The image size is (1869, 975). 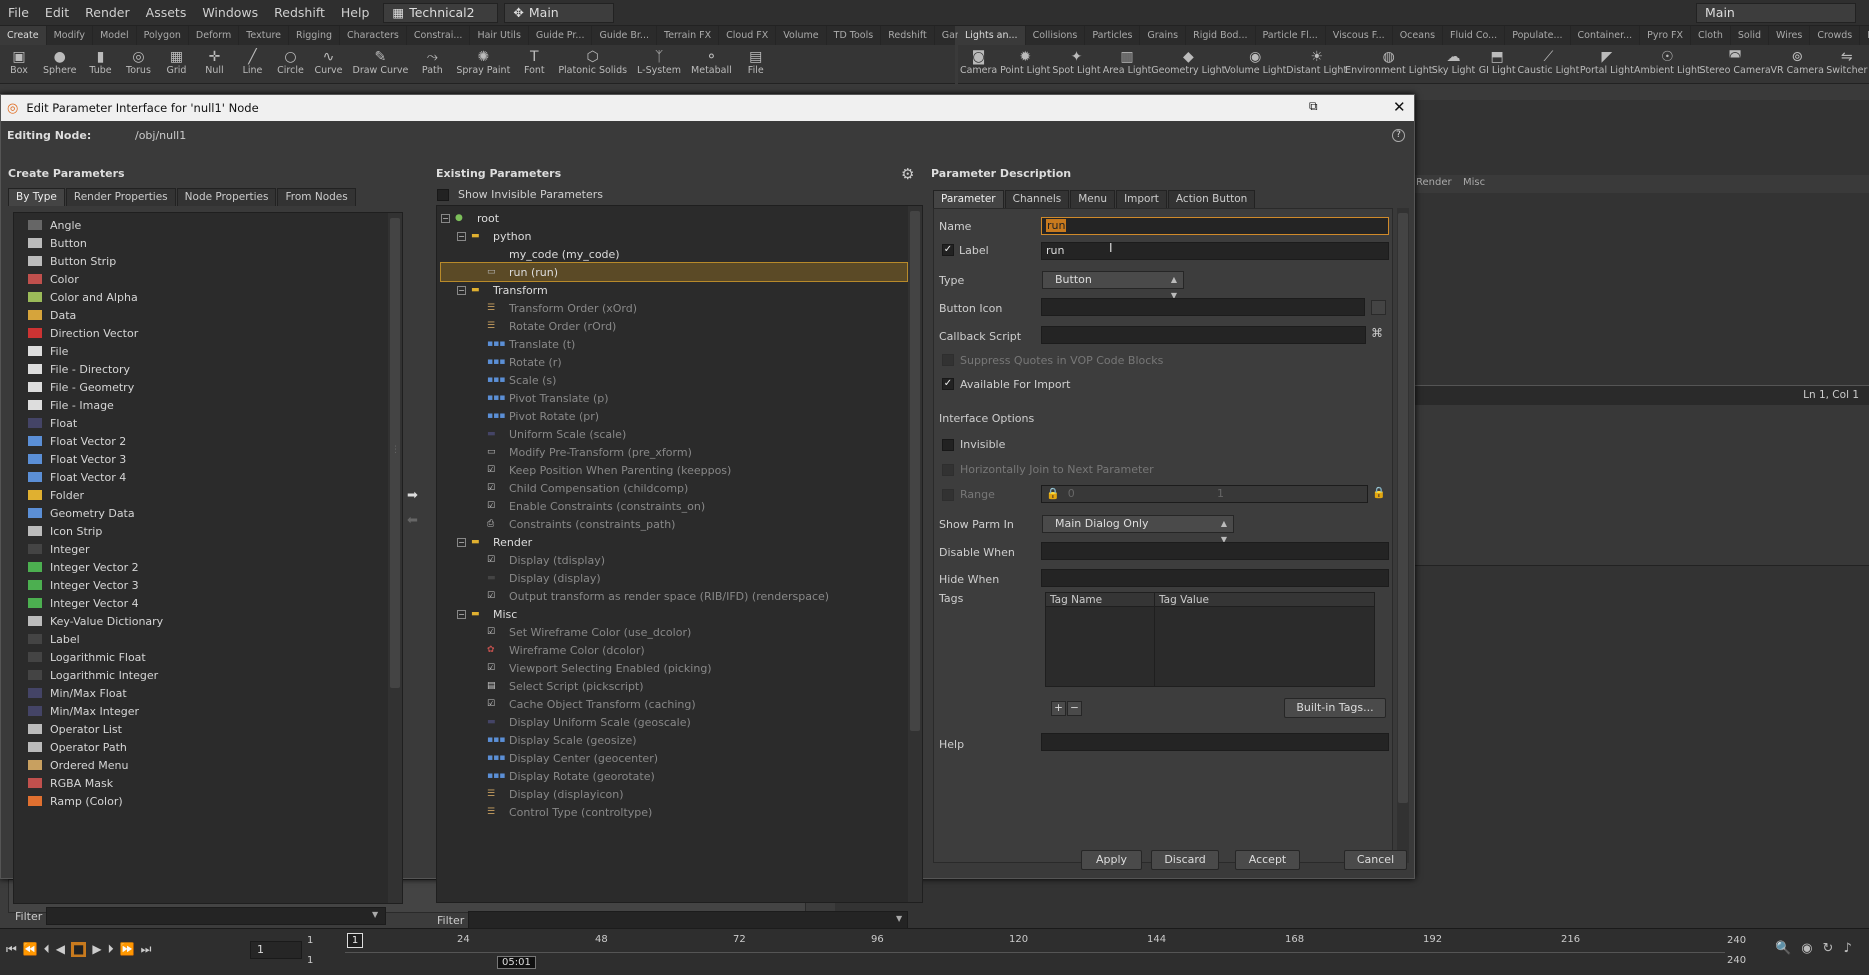 What do you see at coordinates (328, 62) in the screenshot?
I see `shelf-left-tool-curve: ∿ Curve` at bounding box center [328, 62].